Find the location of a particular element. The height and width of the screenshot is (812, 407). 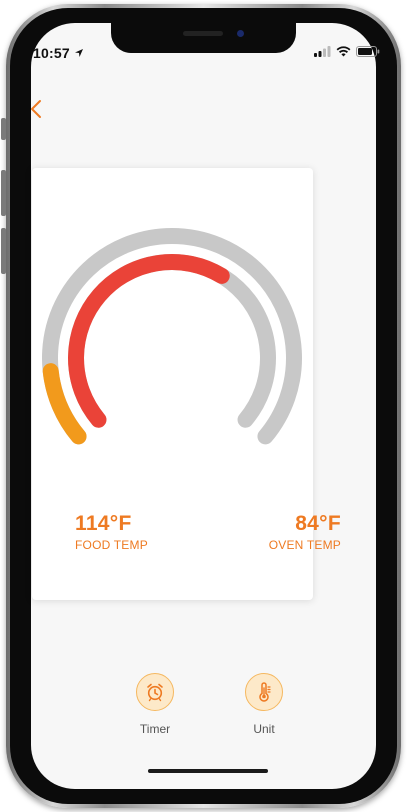

front-camera is located at coordinates (240, 33).